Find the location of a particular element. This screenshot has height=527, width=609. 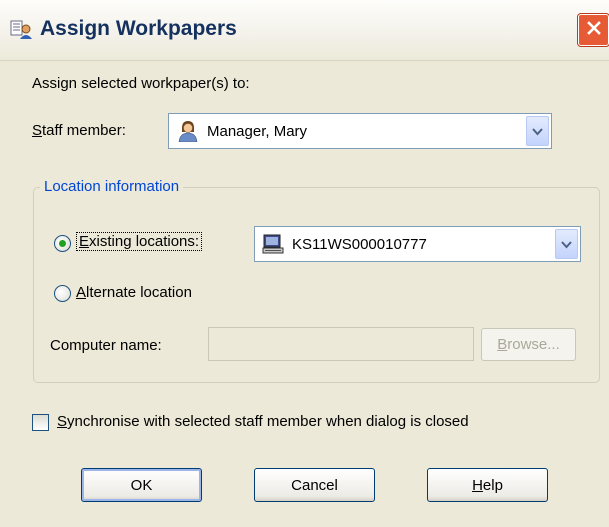

alternate-location-label: Alternate location is located at coordinates (134, 292).